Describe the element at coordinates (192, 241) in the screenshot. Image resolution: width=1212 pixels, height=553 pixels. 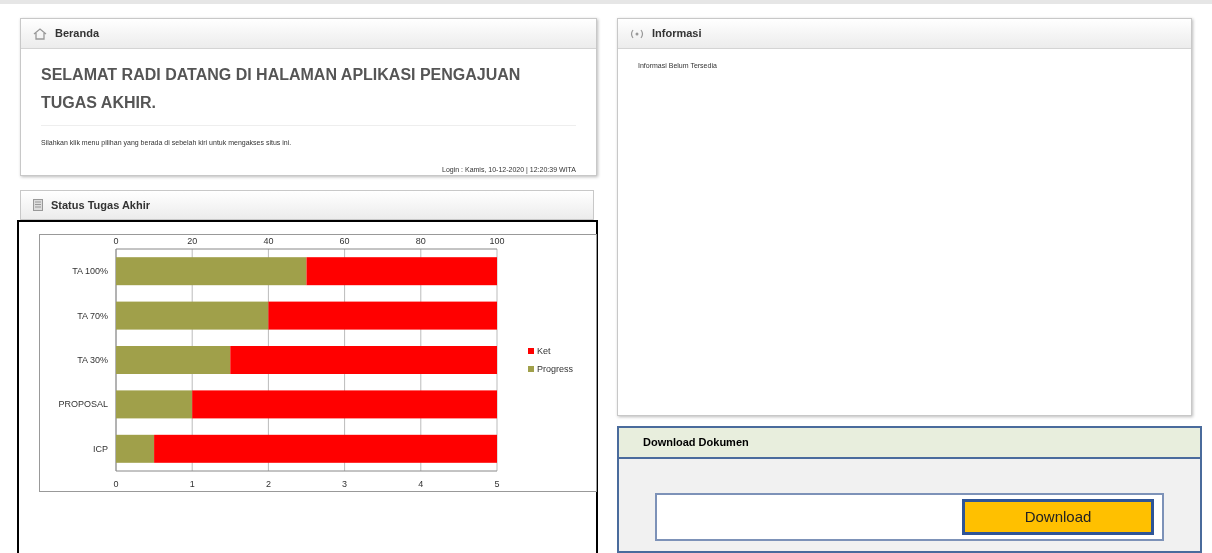
I see `axis-label: 20` at that location.